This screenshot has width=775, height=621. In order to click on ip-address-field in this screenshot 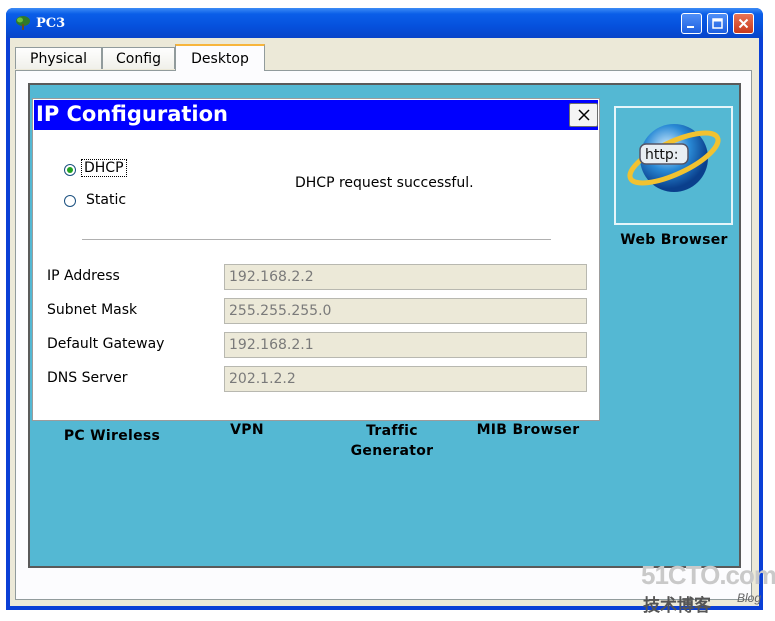, I will do `click(405, 277)`.